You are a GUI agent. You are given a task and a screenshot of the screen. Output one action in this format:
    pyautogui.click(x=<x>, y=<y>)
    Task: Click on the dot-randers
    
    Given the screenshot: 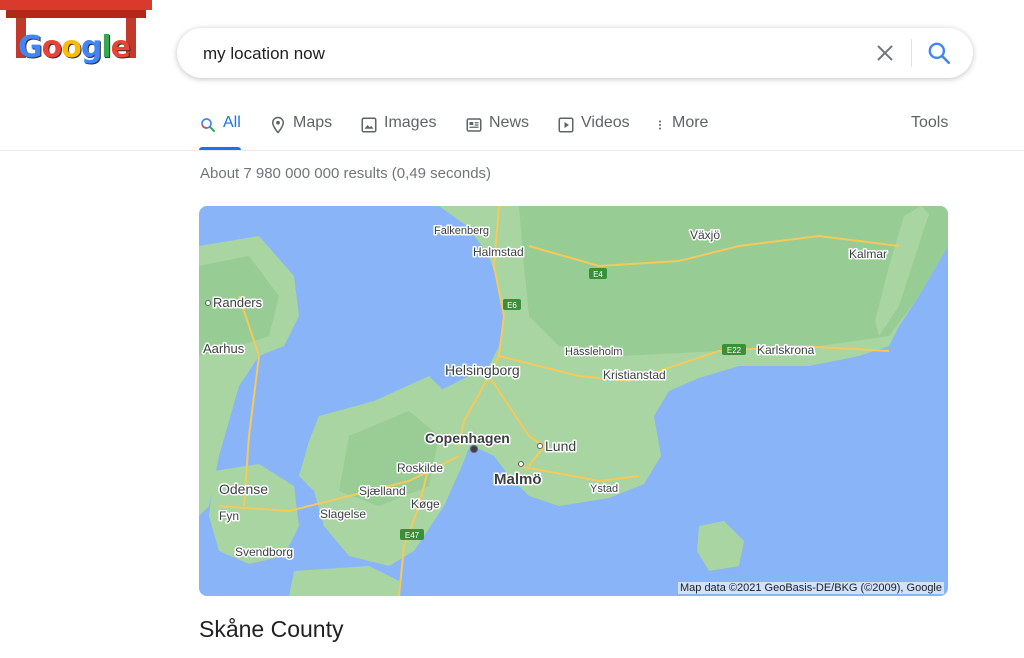 What is the action you would take?
    pyautogui.click(x=208, y=303)
    